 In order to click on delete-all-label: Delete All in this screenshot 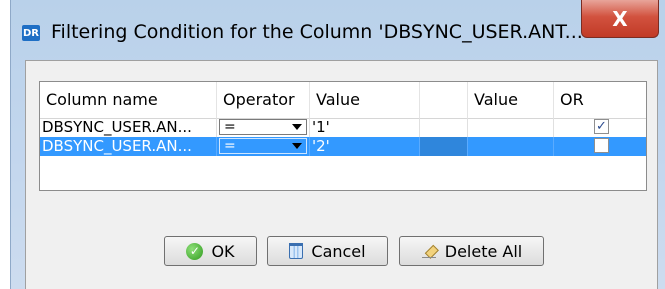, I will do `click(483, 251)`.